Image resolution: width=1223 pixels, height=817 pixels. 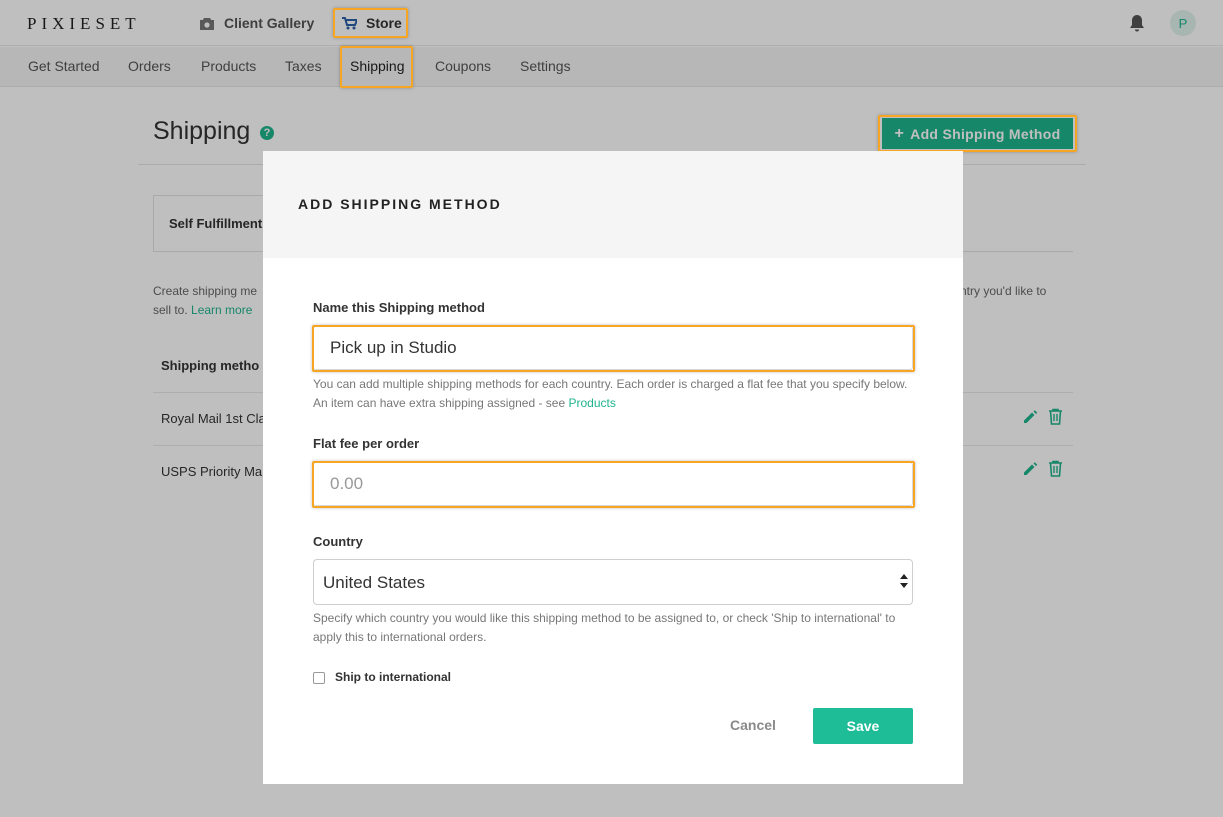 What do you see at coordinates (613, 348) in the screenshot?
I see `shipping-method-name-input` at bounding box center [613, 348].